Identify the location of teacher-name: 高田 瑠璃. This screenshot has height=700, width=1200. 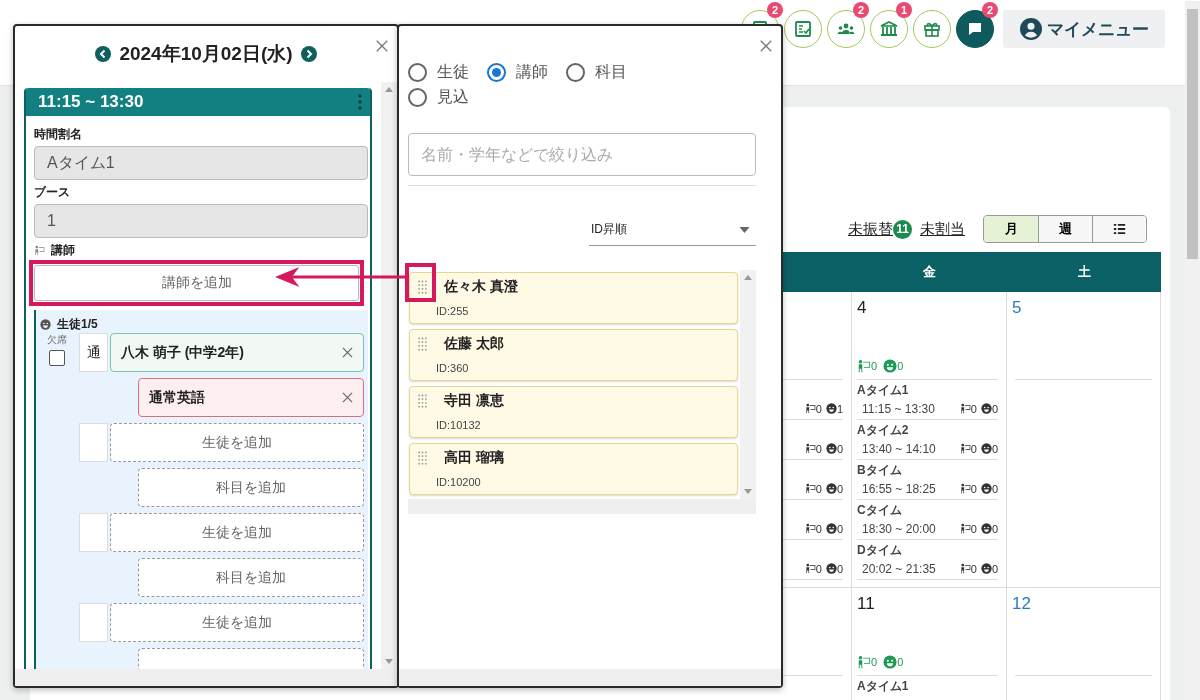
(474, 458).